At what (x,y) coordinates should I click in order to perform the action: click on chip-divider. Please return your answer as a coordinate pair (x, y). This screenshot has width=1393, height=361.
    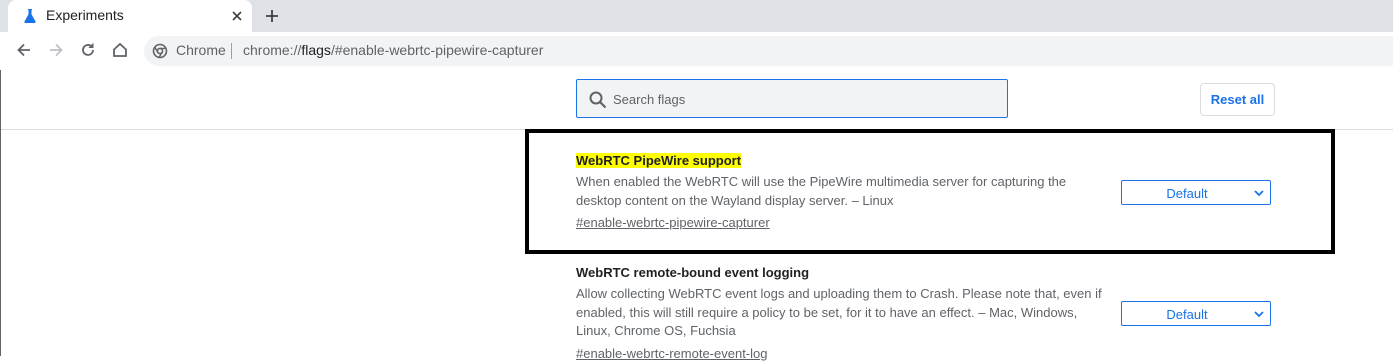
    Looking at the image, I should click on (231, 51).